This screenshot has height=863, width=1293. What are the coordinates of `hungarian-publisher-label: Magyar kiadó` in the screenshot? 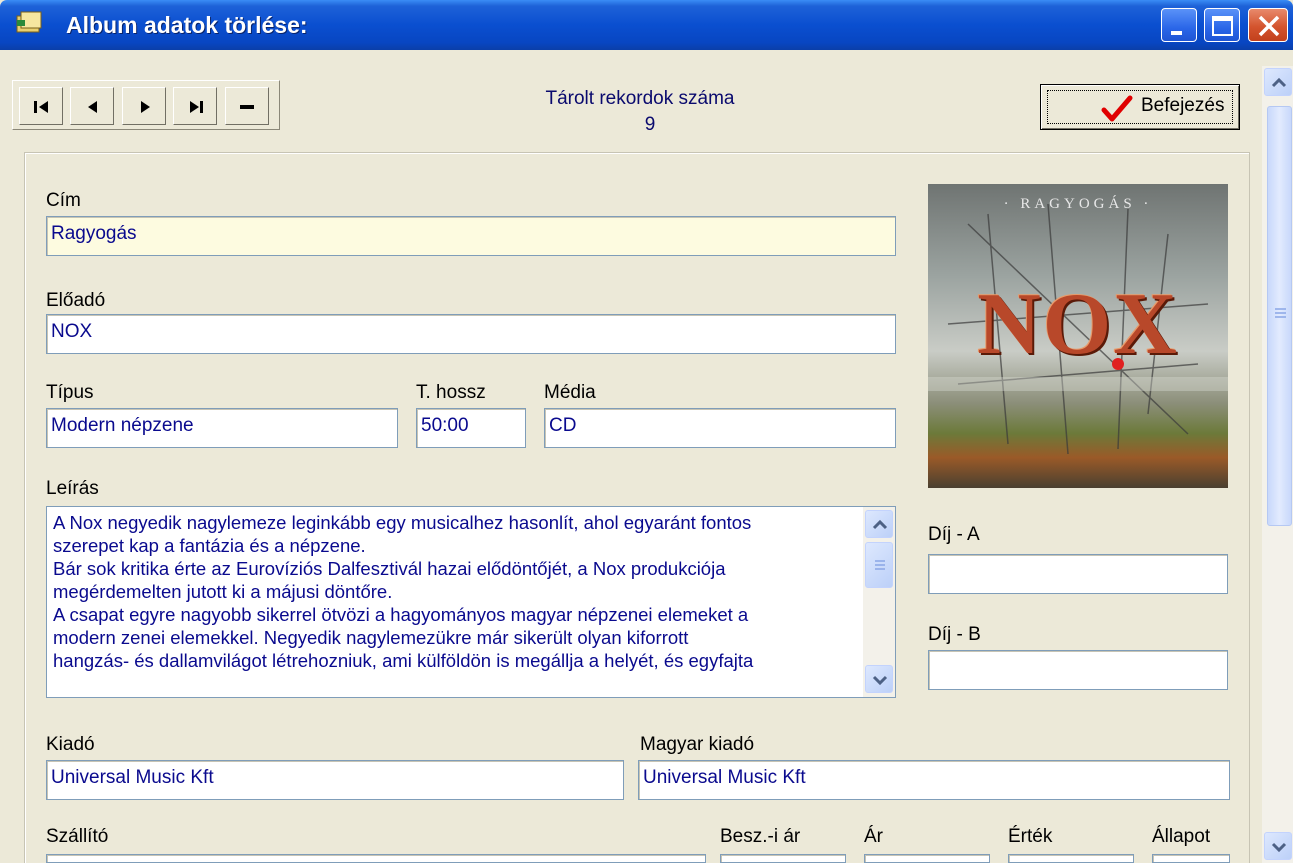 It's located at (697, 744).